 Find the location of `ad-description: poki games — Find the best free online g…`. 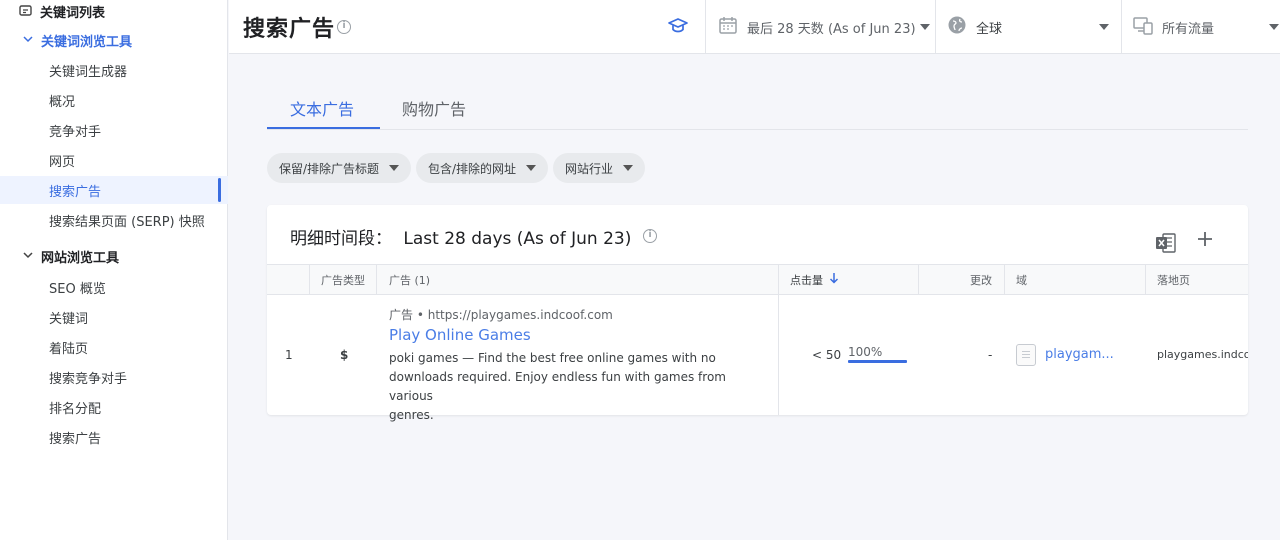

ad-description: poki games — Find the best free online g… is located at coordinates (579, 387).